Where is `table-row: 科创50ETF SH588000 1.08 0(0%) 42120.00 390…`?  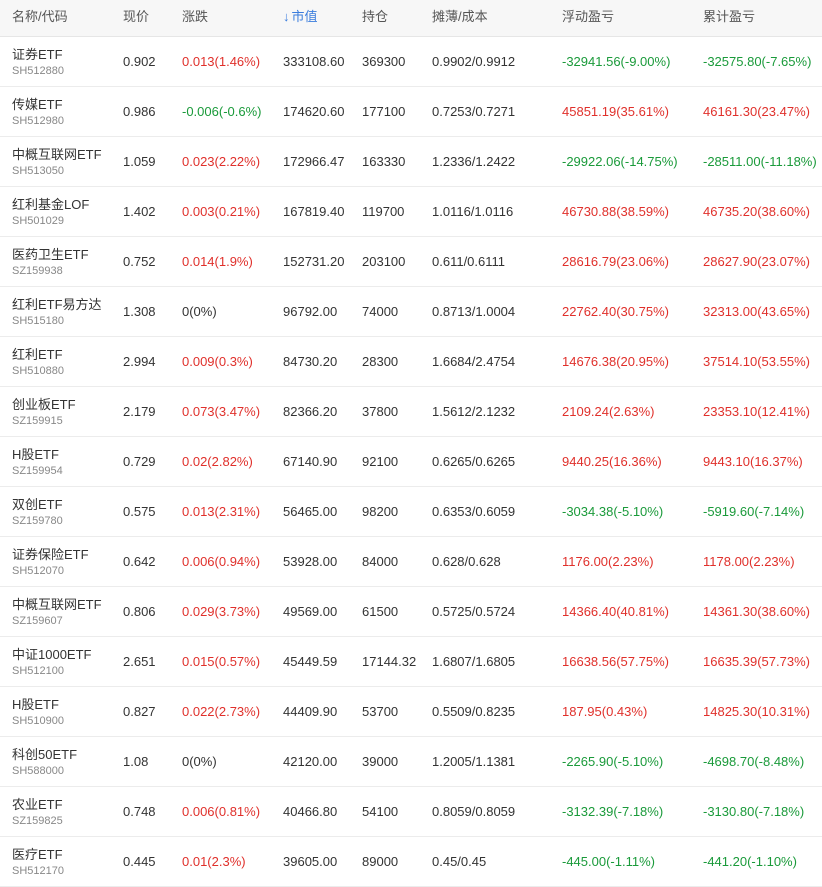 table-row: 科创50ETF SH588000 1.08 0(0%) 42120.00 390… is located at coordinates (411, 762).